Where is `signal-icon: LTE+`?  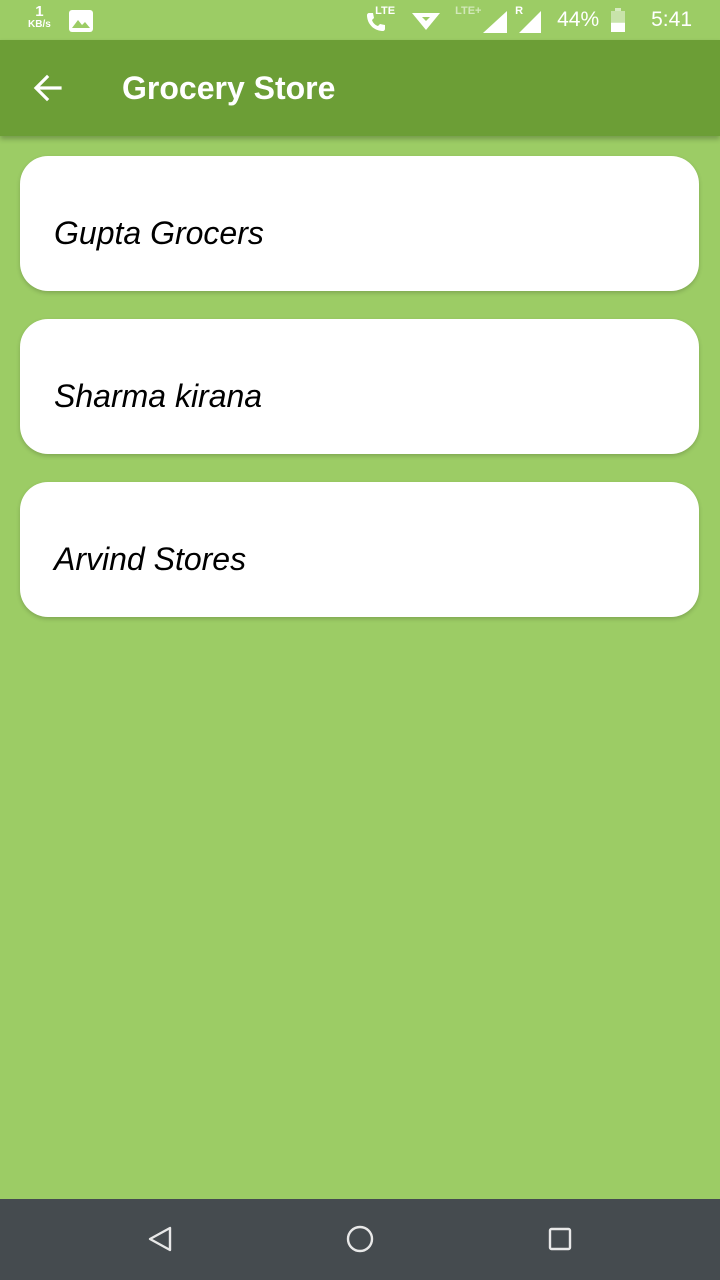 signal-icon: LTE+ is located at coordinates (481, 19).